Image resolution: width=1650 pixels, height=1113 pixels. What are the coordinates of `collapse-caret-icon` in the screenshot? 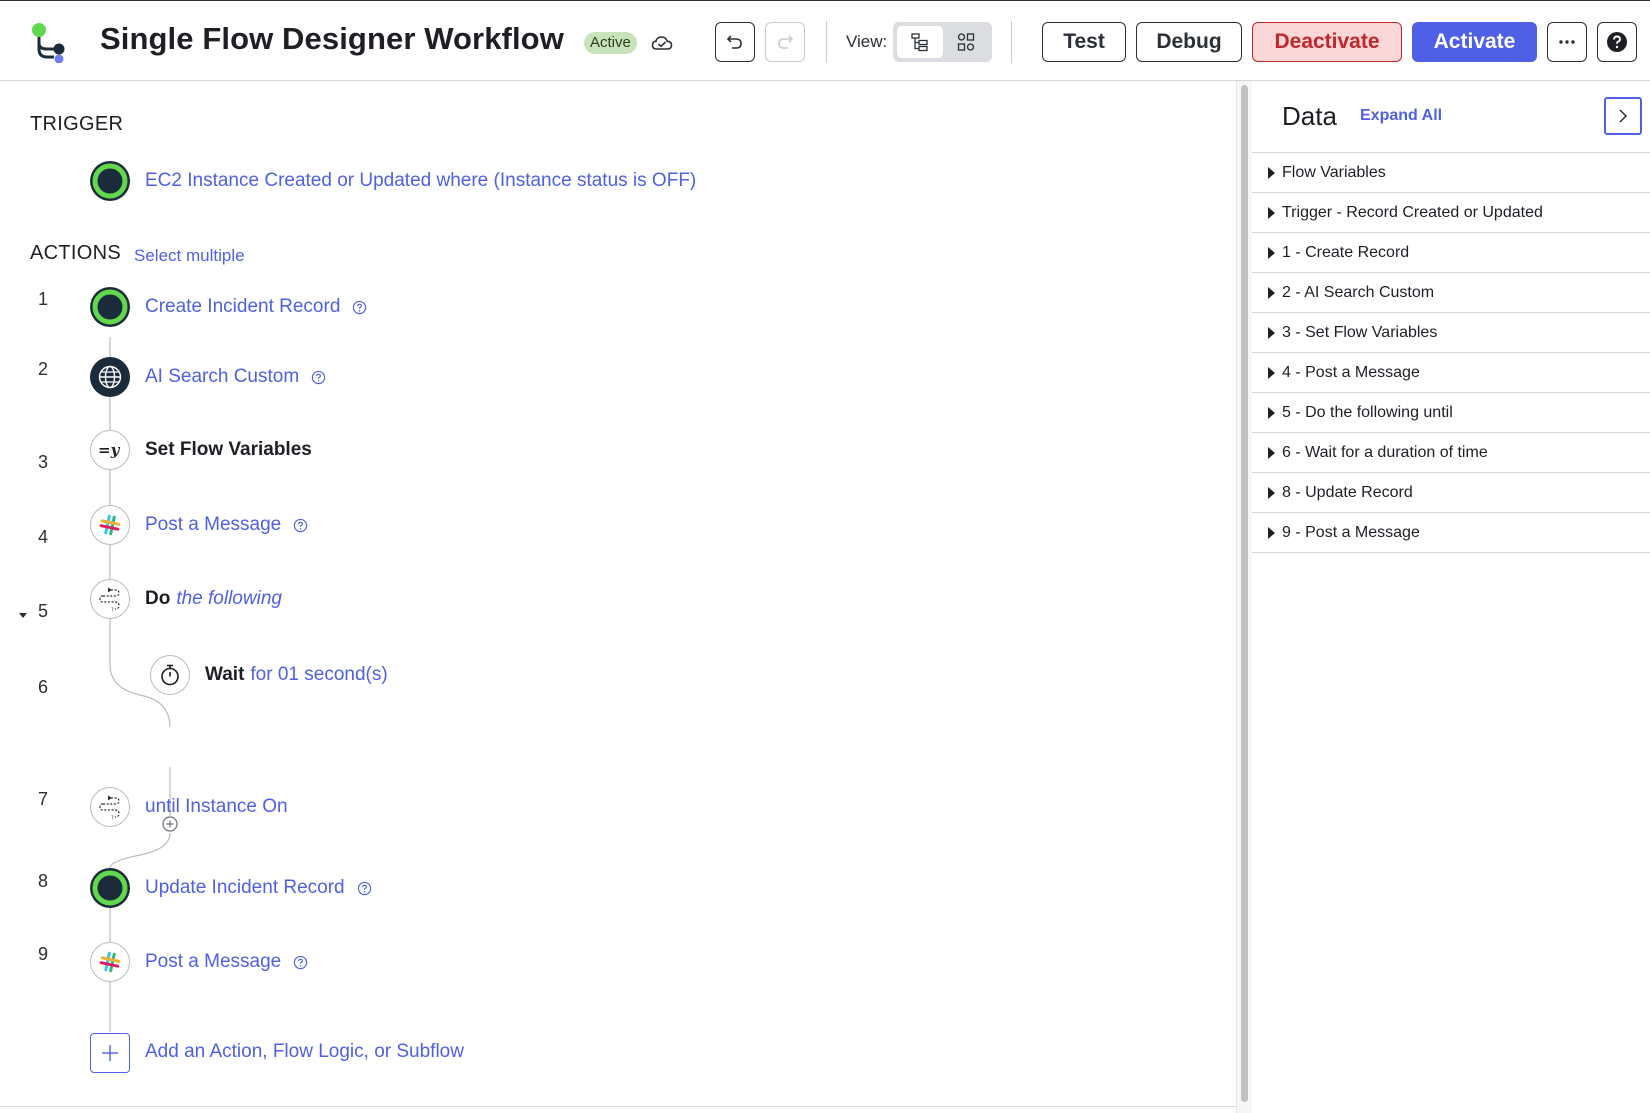 It's located at (23, 615).